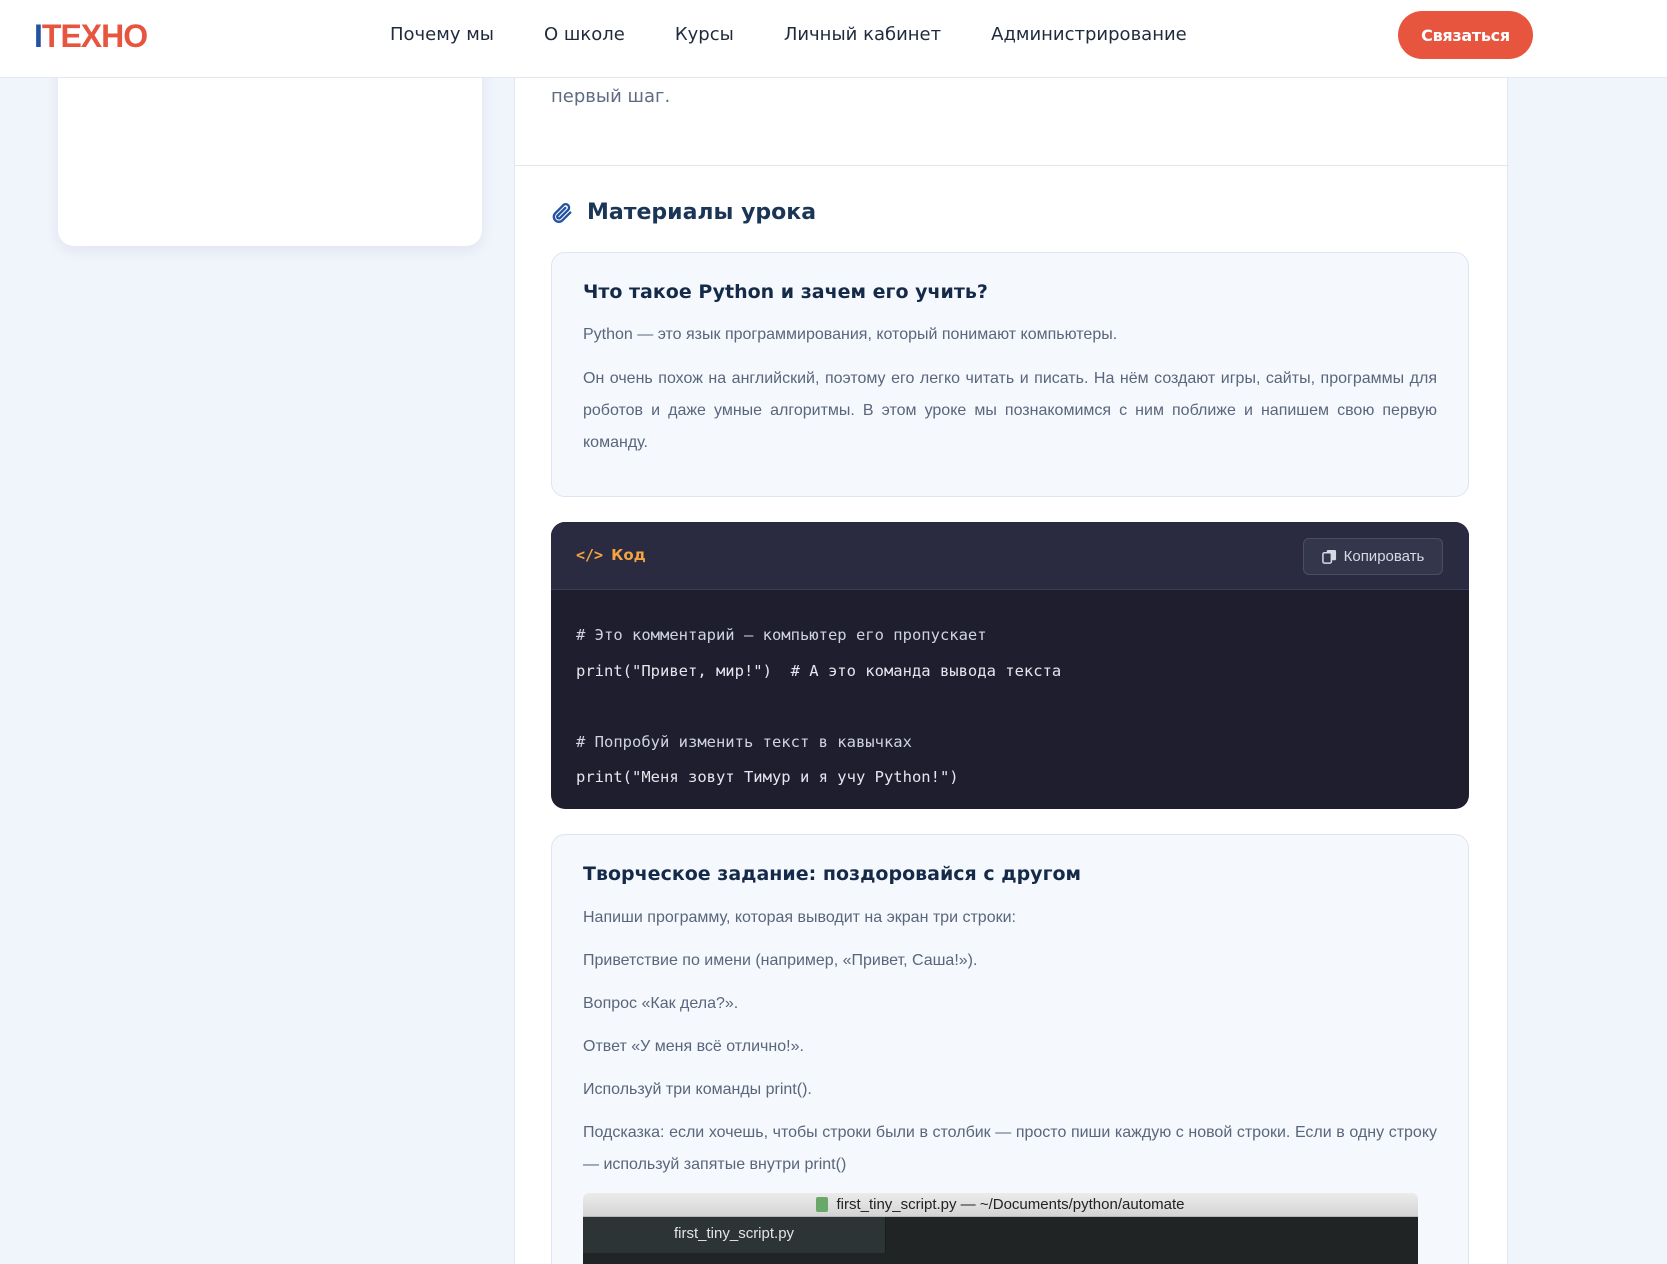  I want to click on logo-letter-i: I, so click(38, 36).